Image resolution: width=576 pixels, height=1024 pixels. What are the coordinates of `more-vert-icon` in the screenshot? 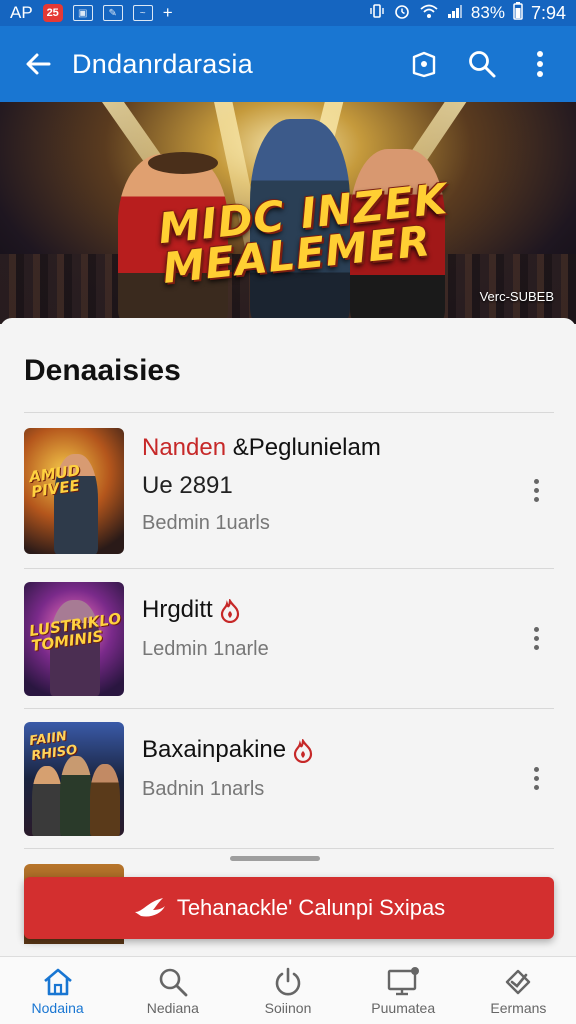 It's located at (540, 64).